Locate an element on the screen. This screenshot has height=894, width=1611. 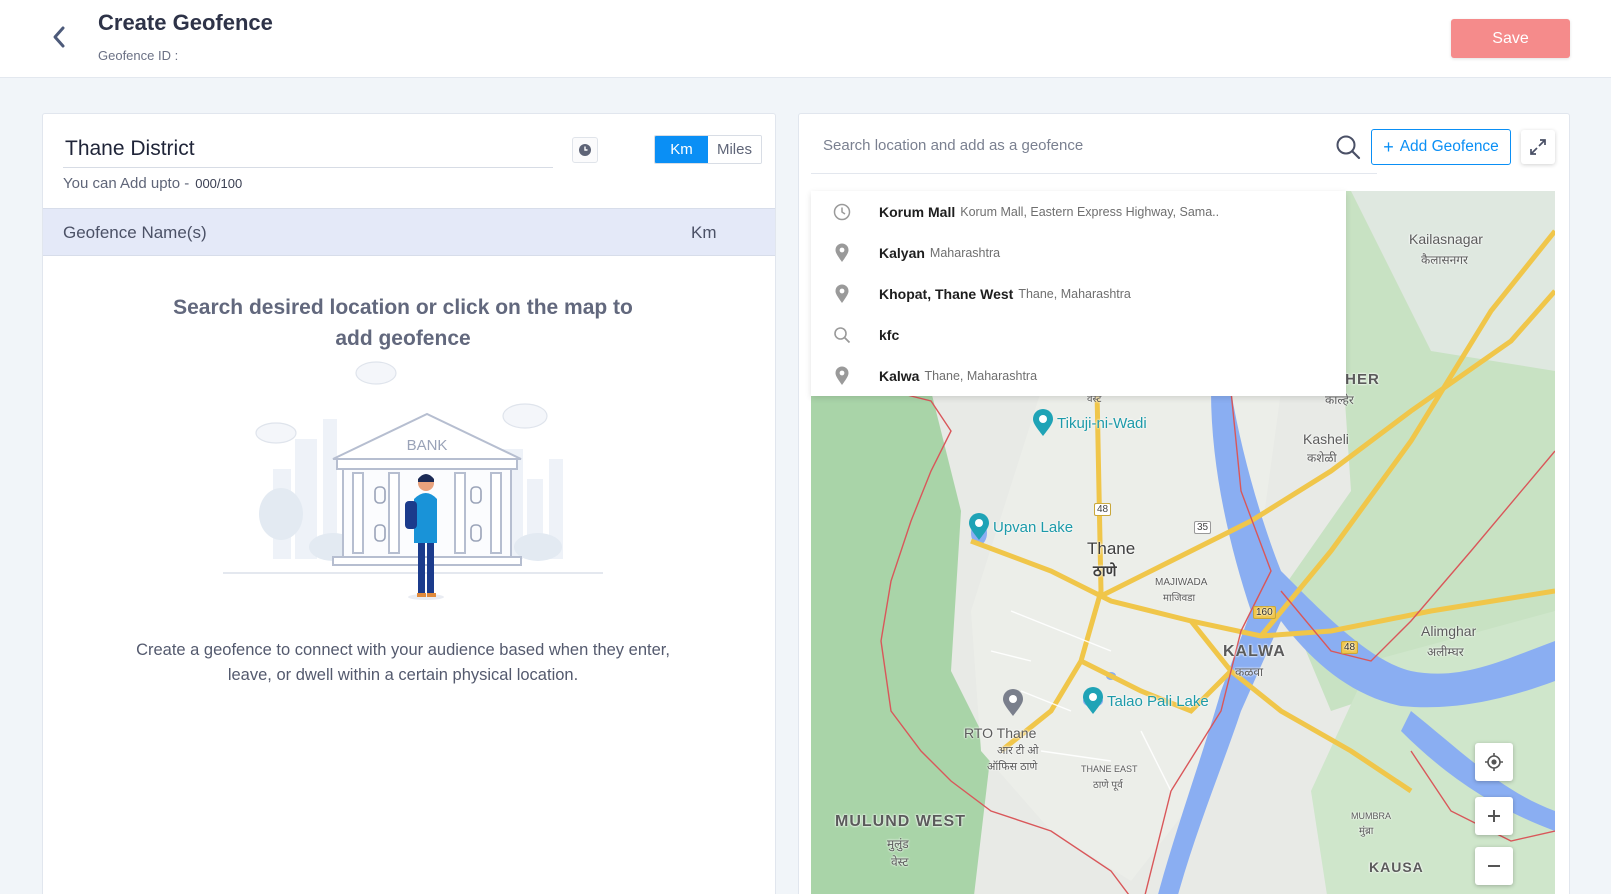
chevron-left-icon is located at coordinates (59, 37).